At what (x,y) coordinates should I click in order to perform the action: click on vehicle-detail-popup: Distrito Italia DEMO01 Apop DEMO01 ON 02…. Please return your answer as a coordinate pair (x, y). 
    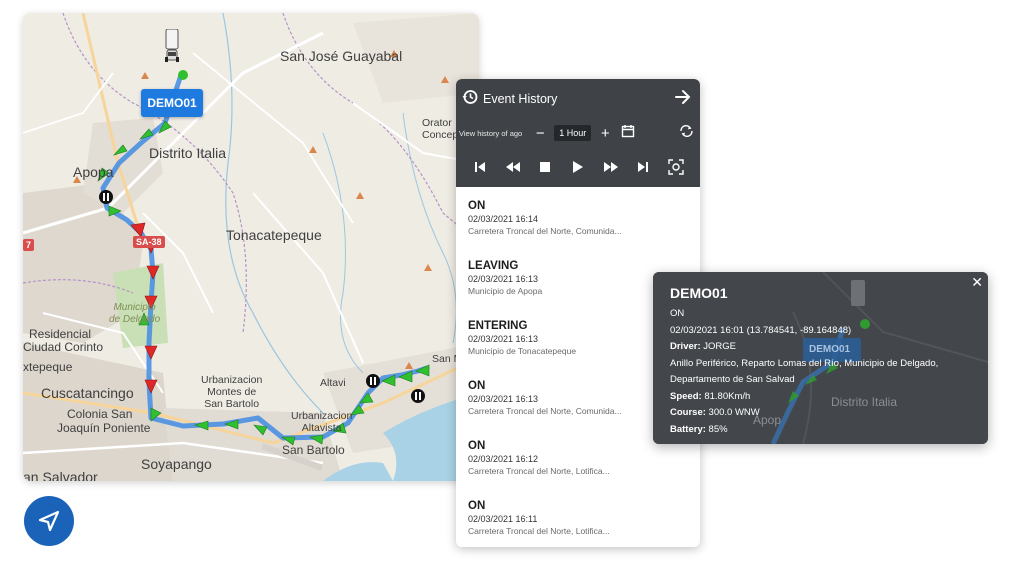
    Looking at the image, I should click on (820, 358).